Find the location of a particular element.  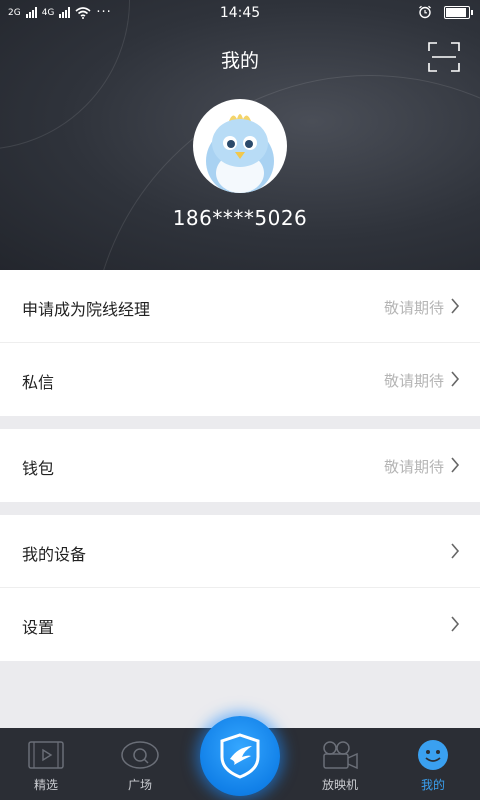

tab-featured: 精选 is located at coordinates (46, 764).